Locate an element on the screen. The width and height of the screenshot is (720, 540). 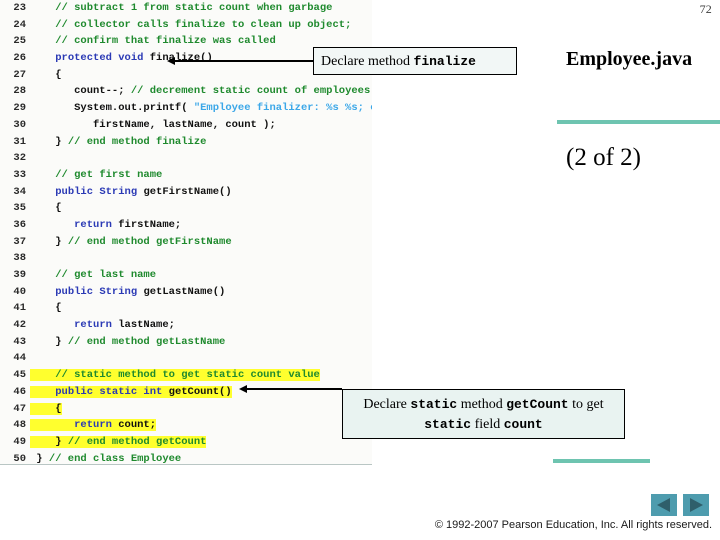
code-line-number: 48 is located at coordinates (19, 425).